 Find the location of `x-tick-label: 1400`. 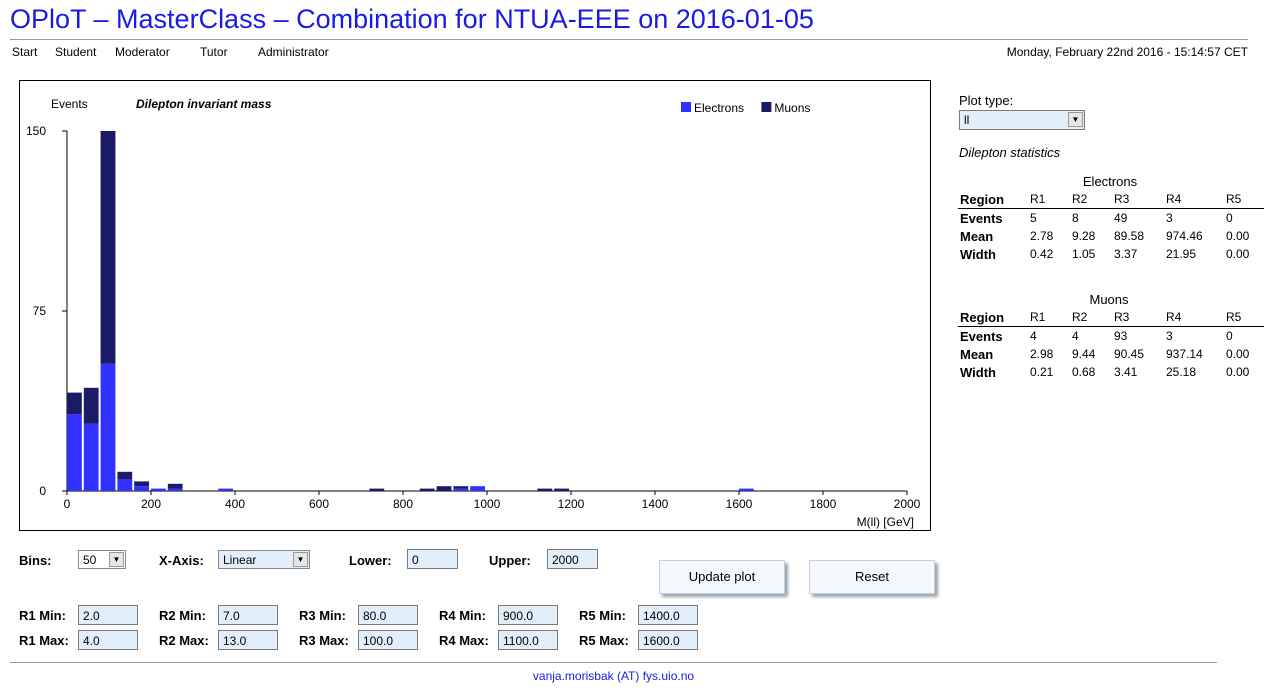

x-tick-label: 1400 is located at coordinates (655, 504).